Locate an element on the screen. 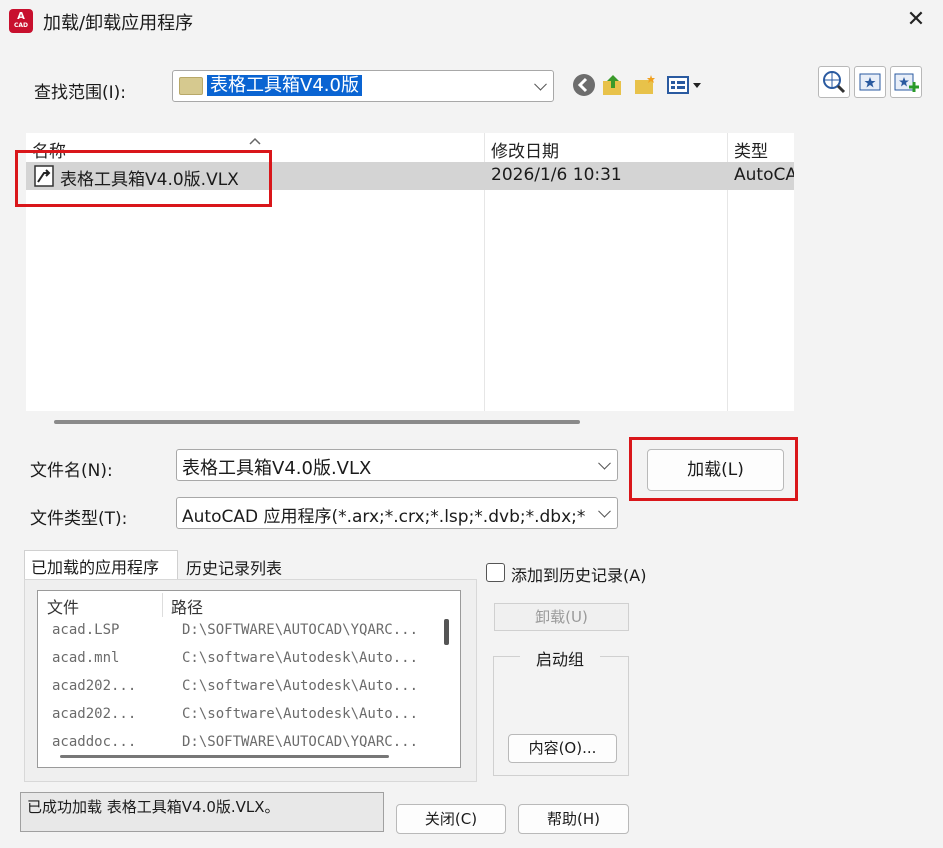 This screenshot has height=848, width=943. look-in-label: 查找范围(I): is located at coordinates (80, 93).